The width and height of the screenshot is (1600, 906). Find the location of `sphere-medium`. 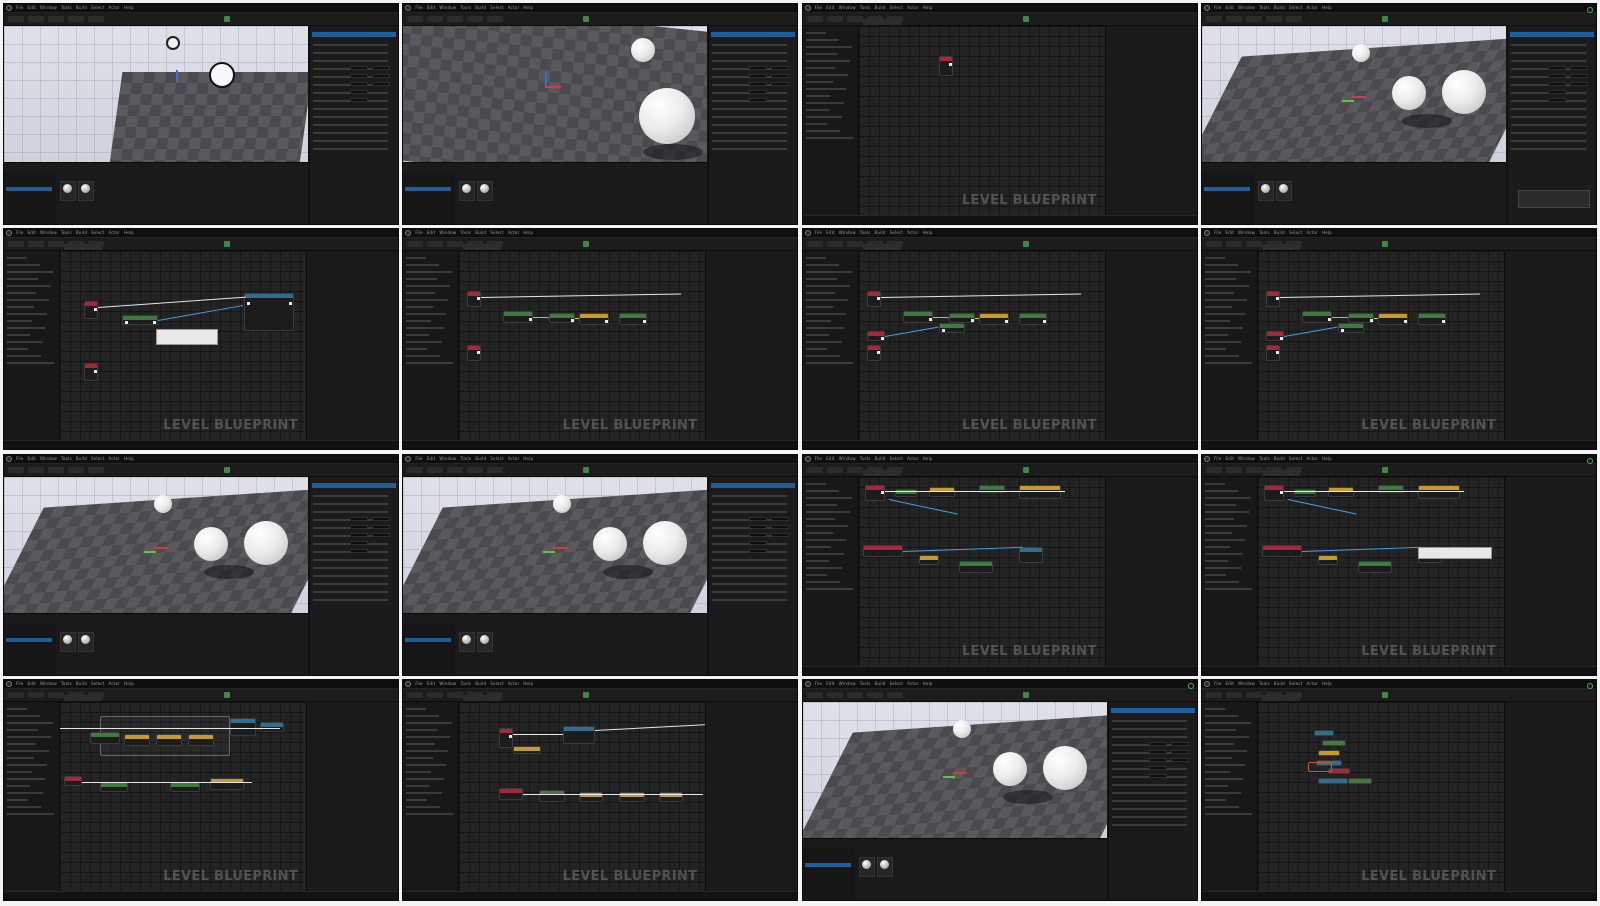

sphere-medium is located at coordinates (610, 543).